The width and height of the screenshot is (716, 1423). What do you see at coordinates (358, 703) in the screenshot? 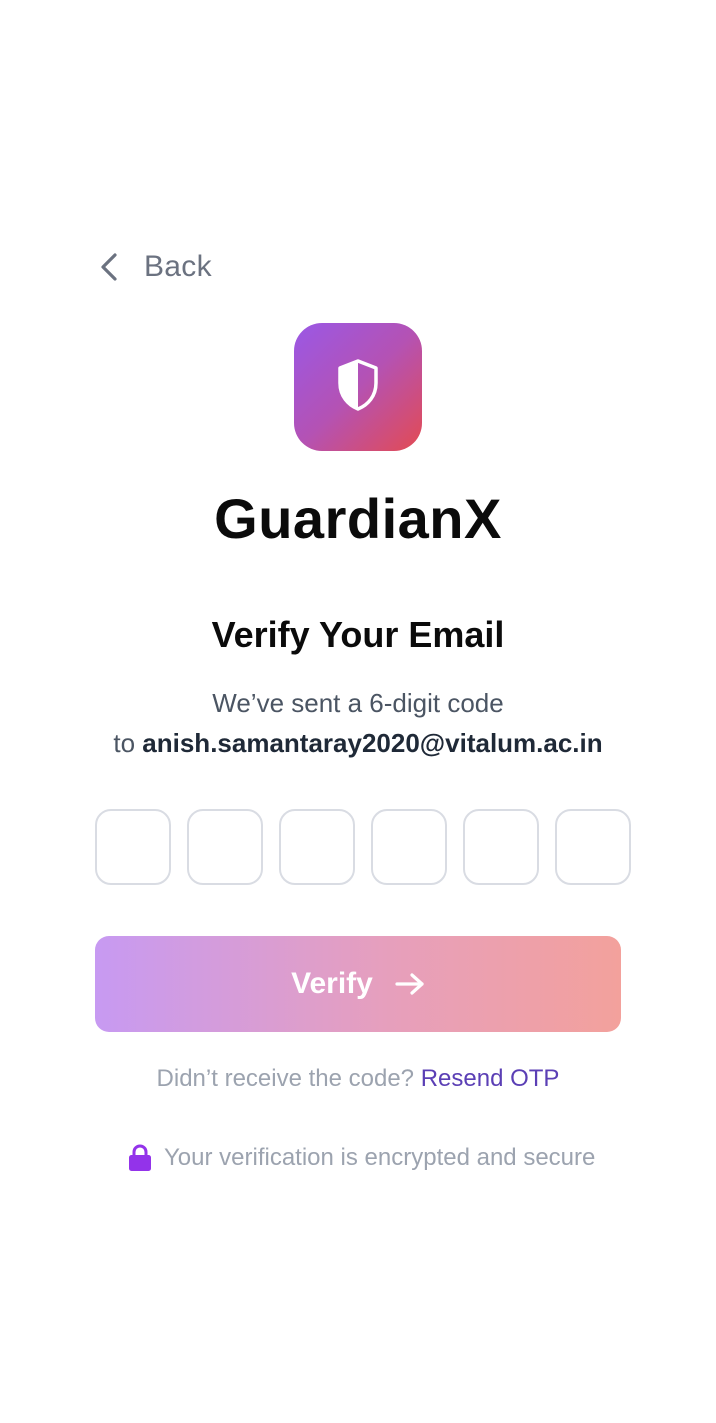
I see `subtitle-line-1: We’ve sent a 6-digit code` at bounding box center [358, 703].